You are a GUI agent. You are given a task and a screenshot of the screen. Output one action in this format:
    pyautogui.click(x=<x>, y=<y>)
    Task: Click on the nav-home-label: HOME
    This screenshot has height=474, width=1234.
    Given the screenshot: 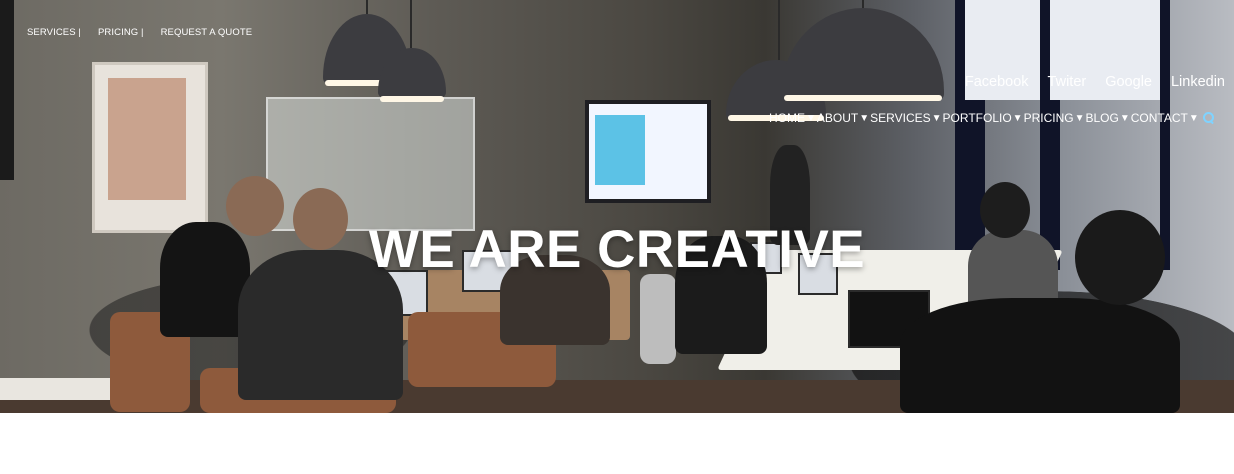 What is the action you would take?
    pyautogui.click(x=787, y=118)
    